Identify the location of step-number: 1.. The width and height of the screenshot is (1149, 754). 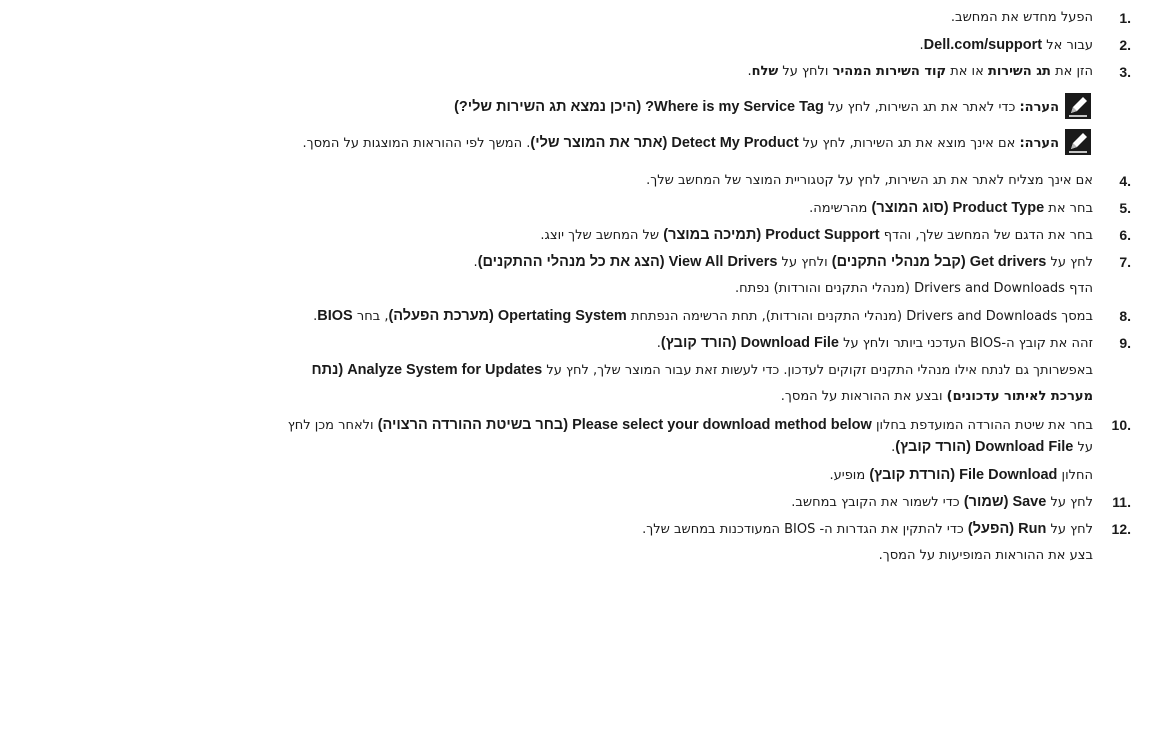
(1125, 18).